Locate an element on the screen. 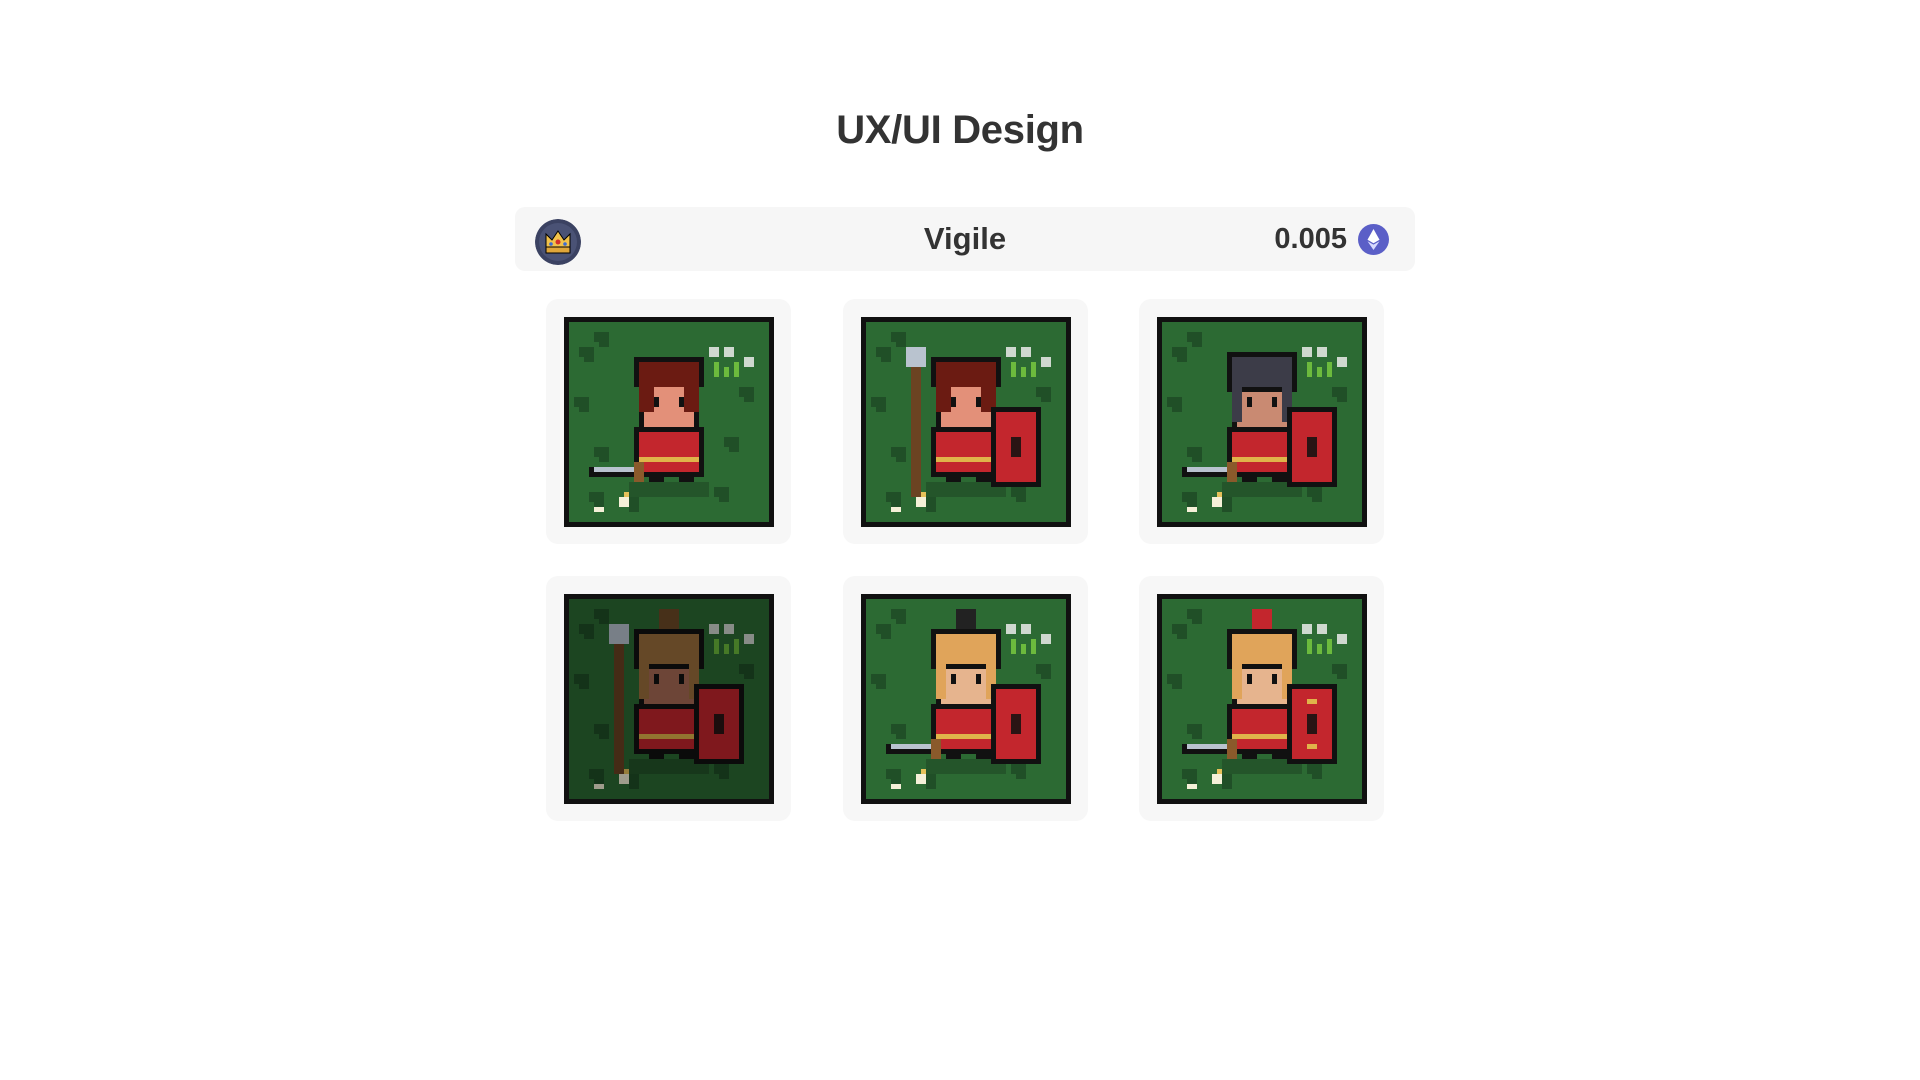 The width and height of the screenshot is (1920, 1080). price-value: 0.005 is located at coordinates (1310, 239).